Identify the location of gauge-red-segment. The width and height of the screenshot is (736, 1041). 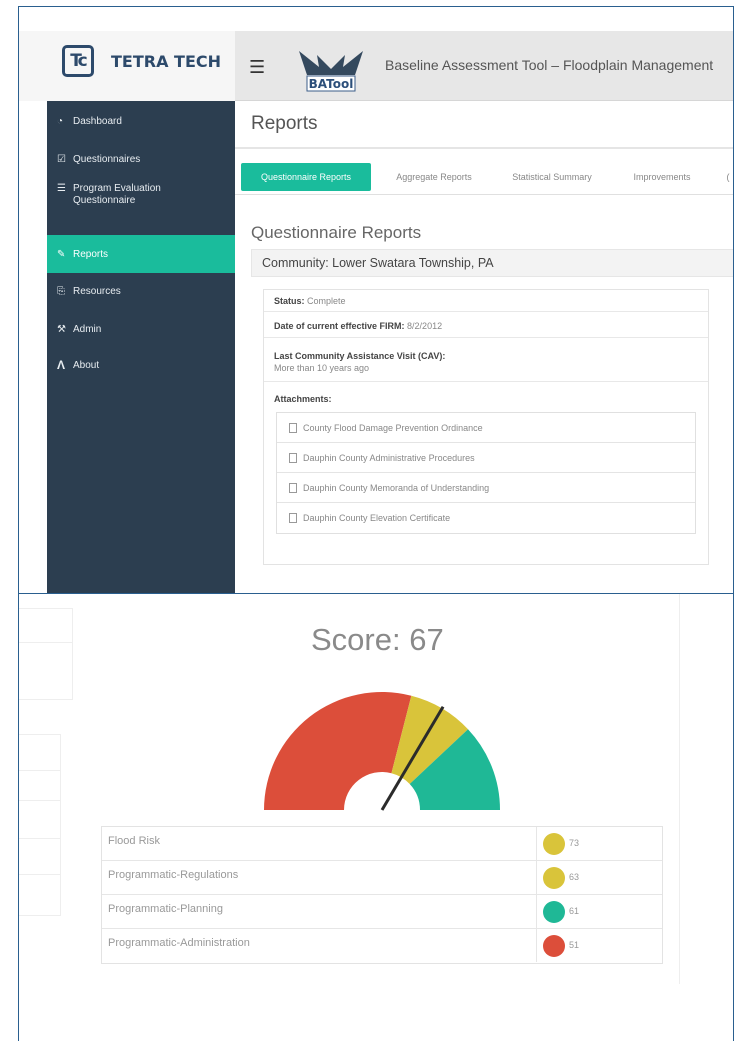
(338, 751).